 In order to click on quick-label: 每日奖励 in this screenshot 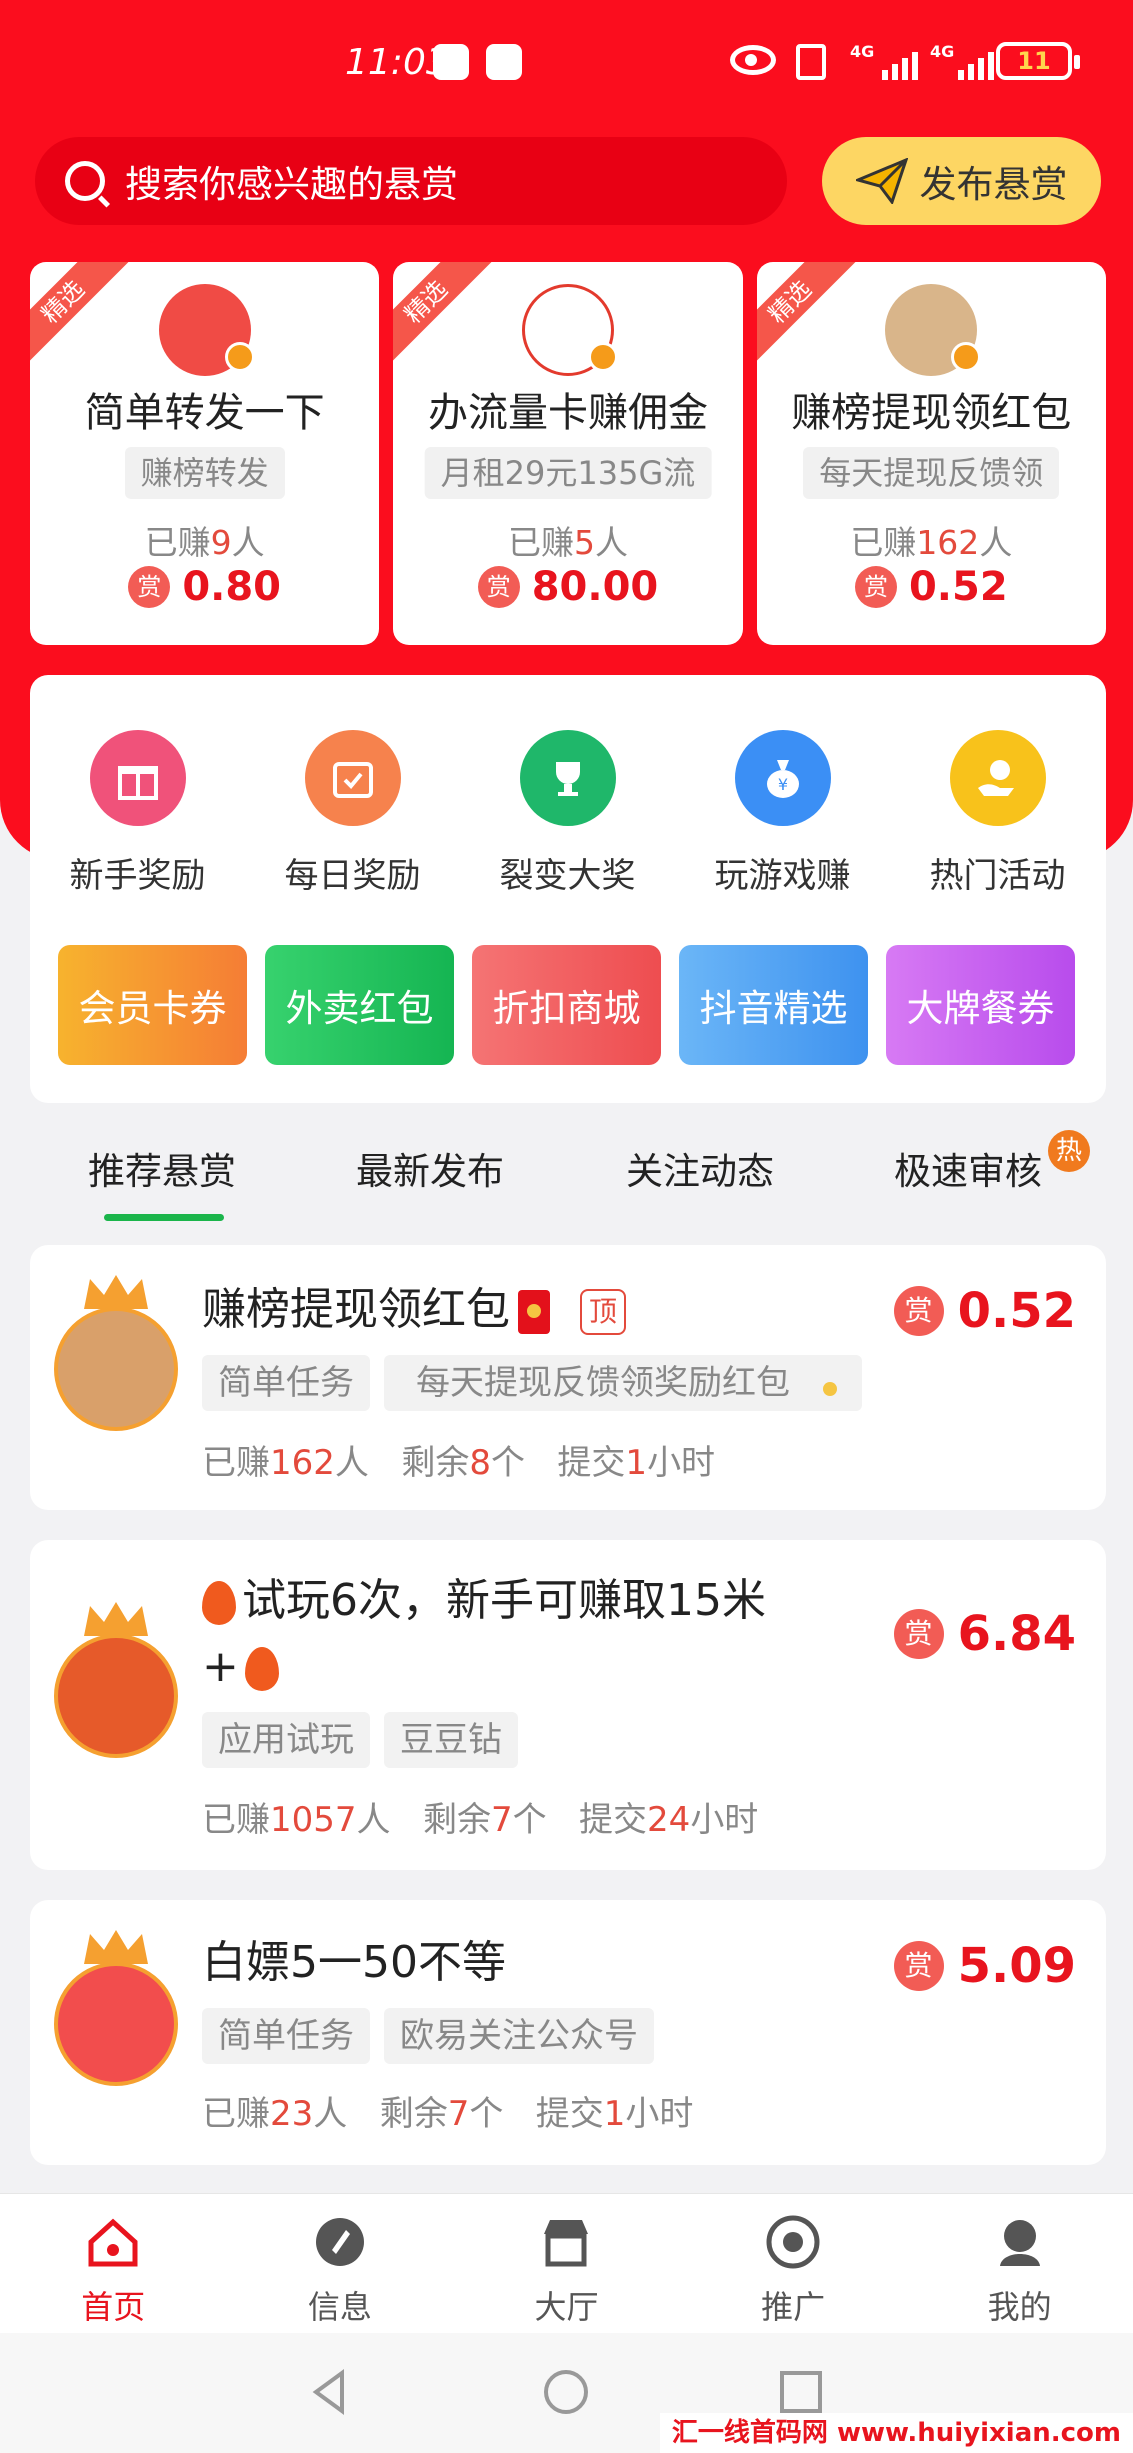, I will do `click(352, 876)`.